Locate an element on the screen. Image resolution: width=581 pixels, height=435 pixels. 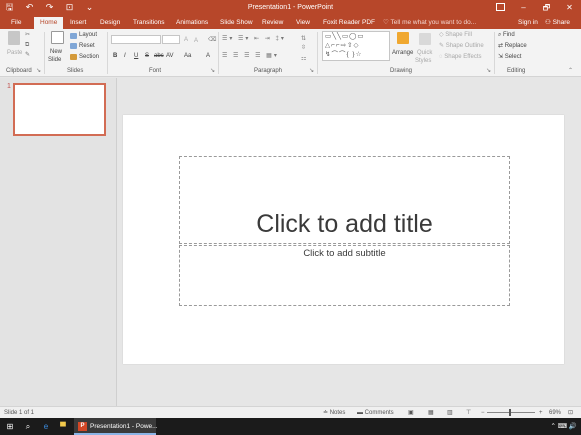
find-button: ⌕ Find is located at coordinates (506, 35).